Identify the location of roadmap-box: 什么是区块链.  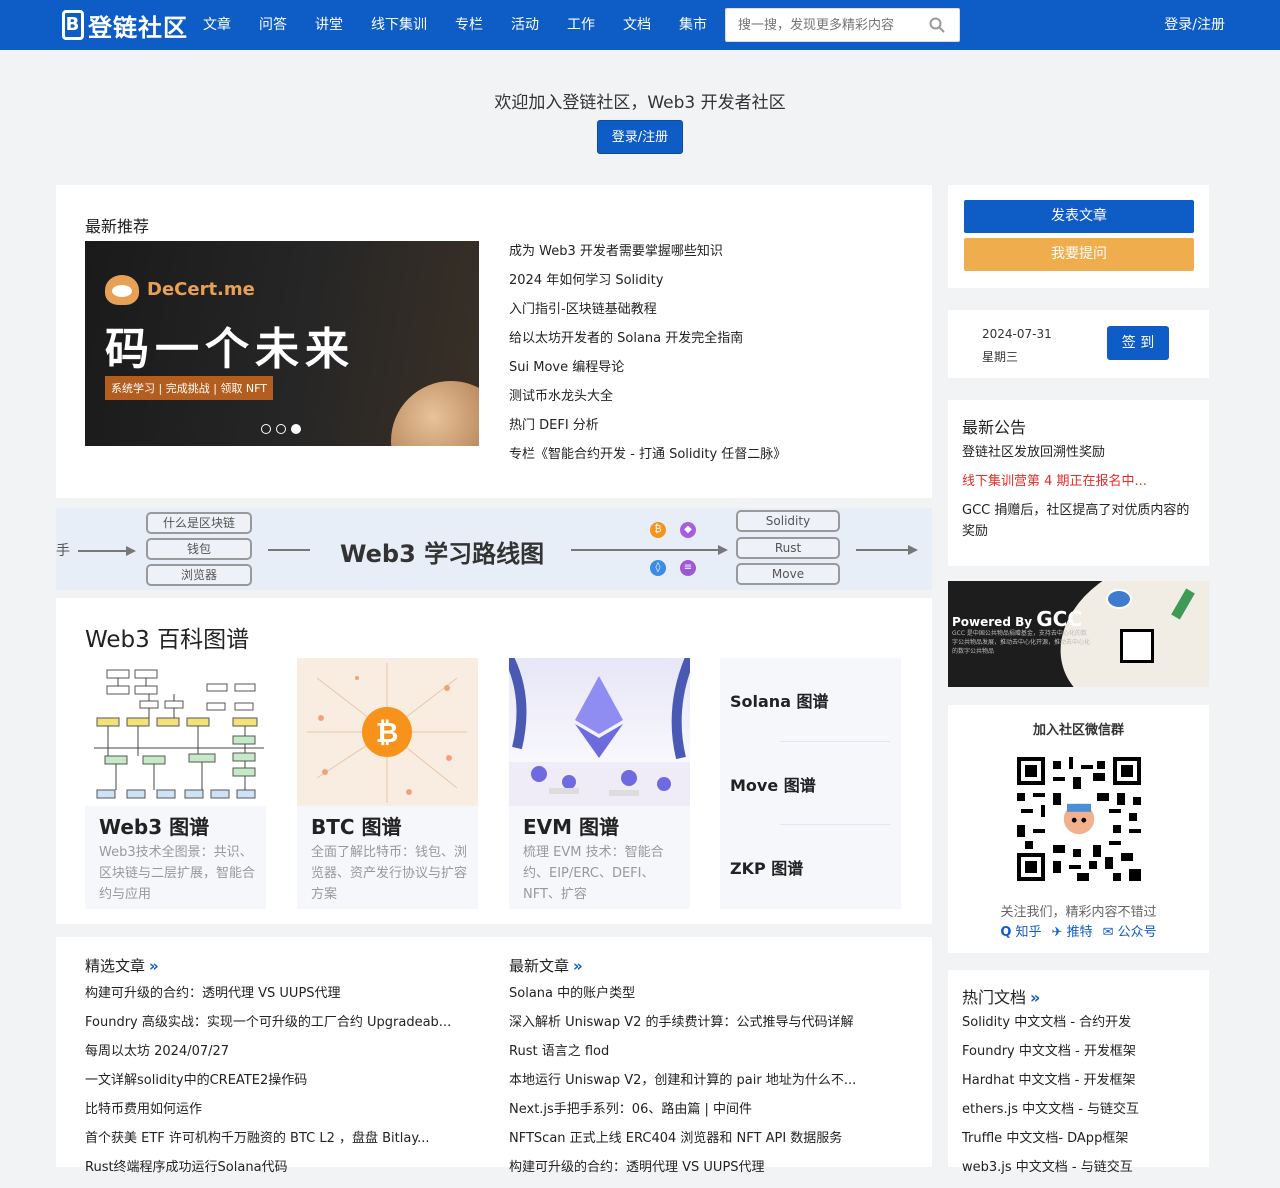
(199, 523).